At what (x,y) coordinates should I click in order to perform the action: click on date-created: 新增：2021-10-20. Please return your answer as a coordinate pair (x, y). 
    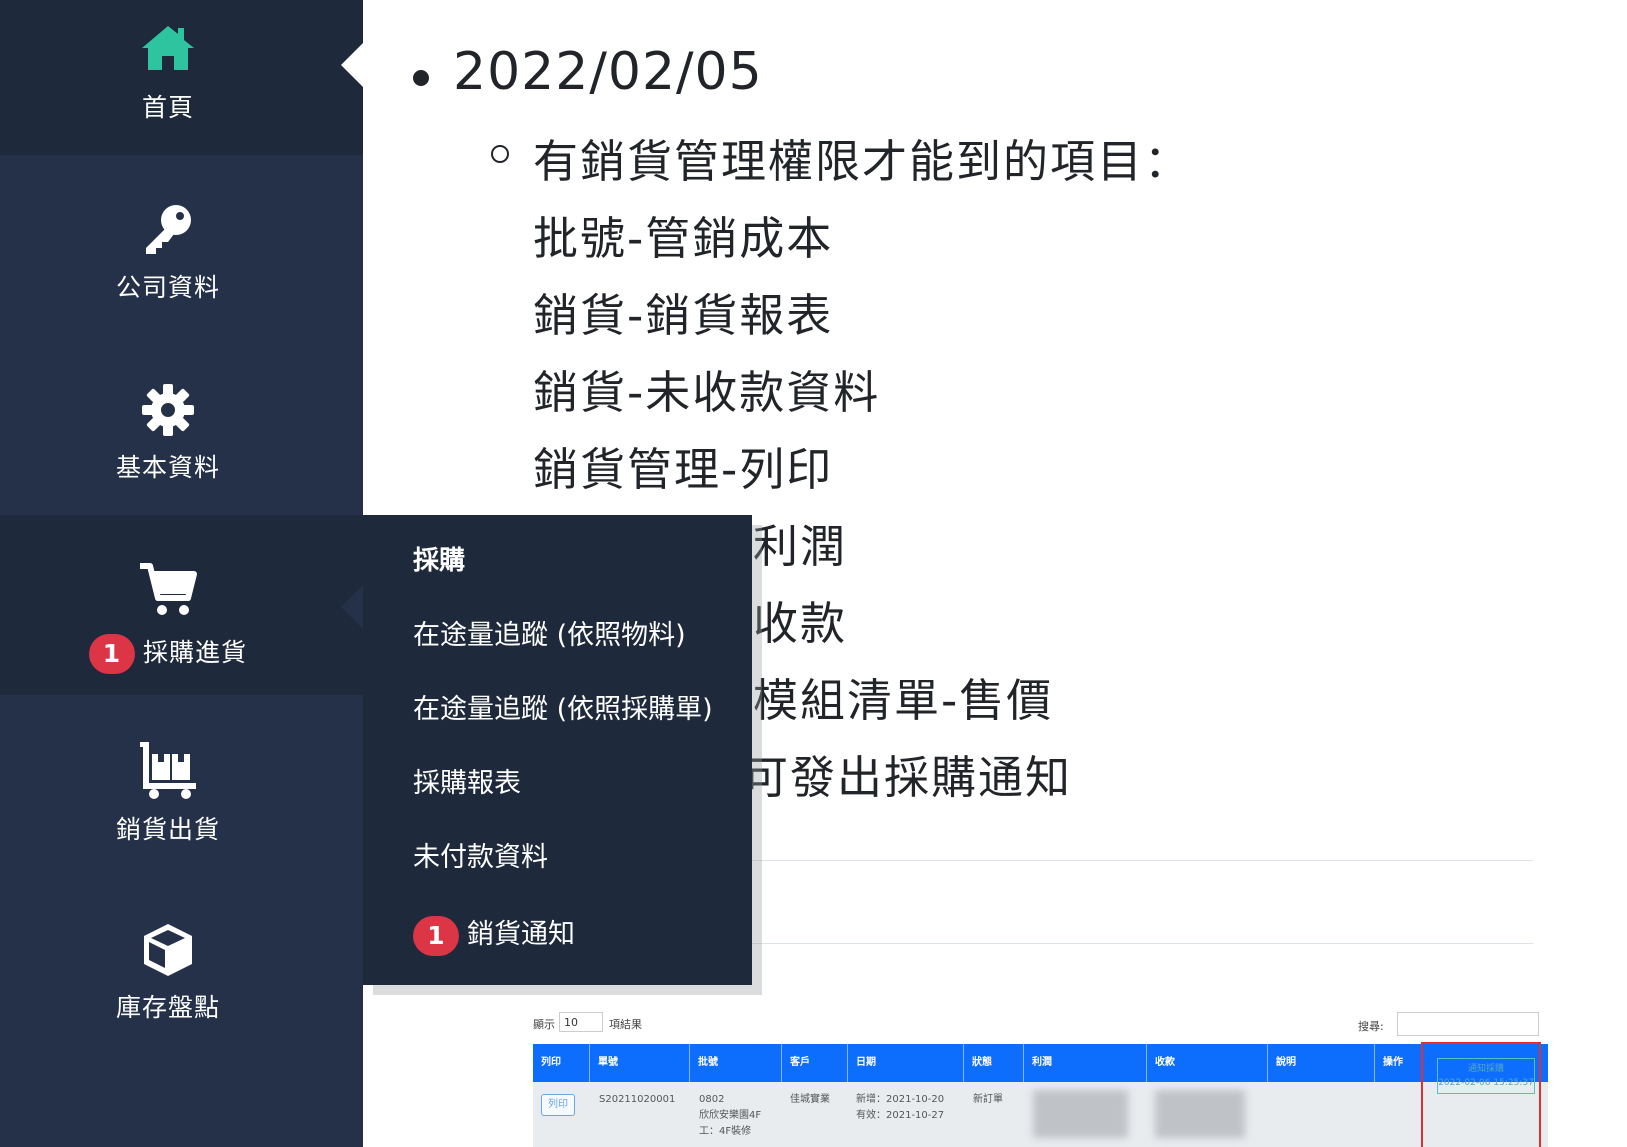
    Looking at the image, I should click on (900, 1099).